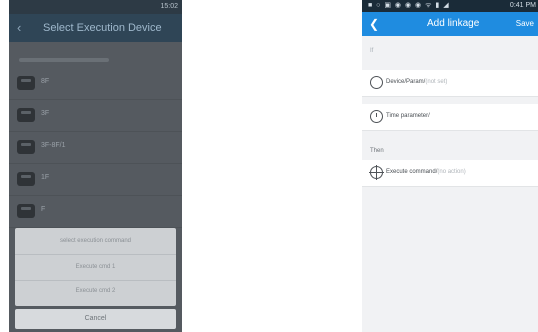 The height and width of the screenshot is (332, 538). I want to click on status-bar: 15:02, so click(95, 7).